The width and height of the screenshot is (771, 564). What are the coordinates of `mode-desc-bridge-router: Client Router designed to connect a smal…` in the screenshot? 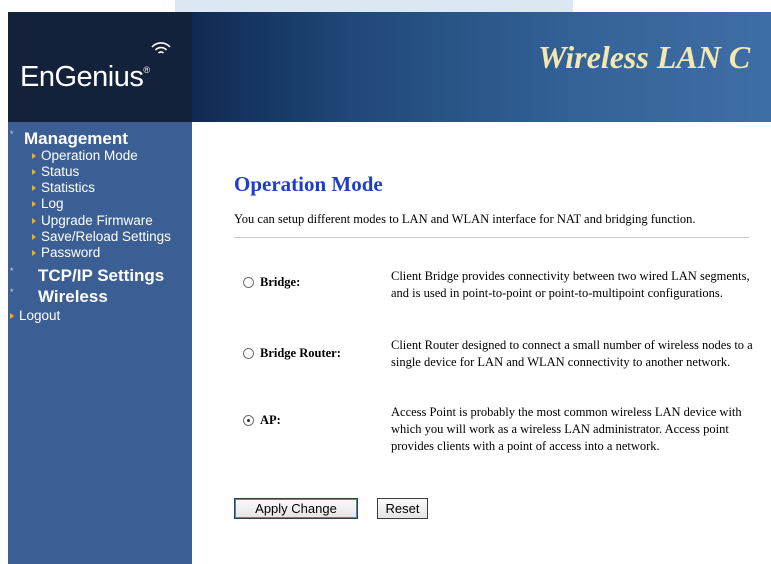 It's located at (572, 353).